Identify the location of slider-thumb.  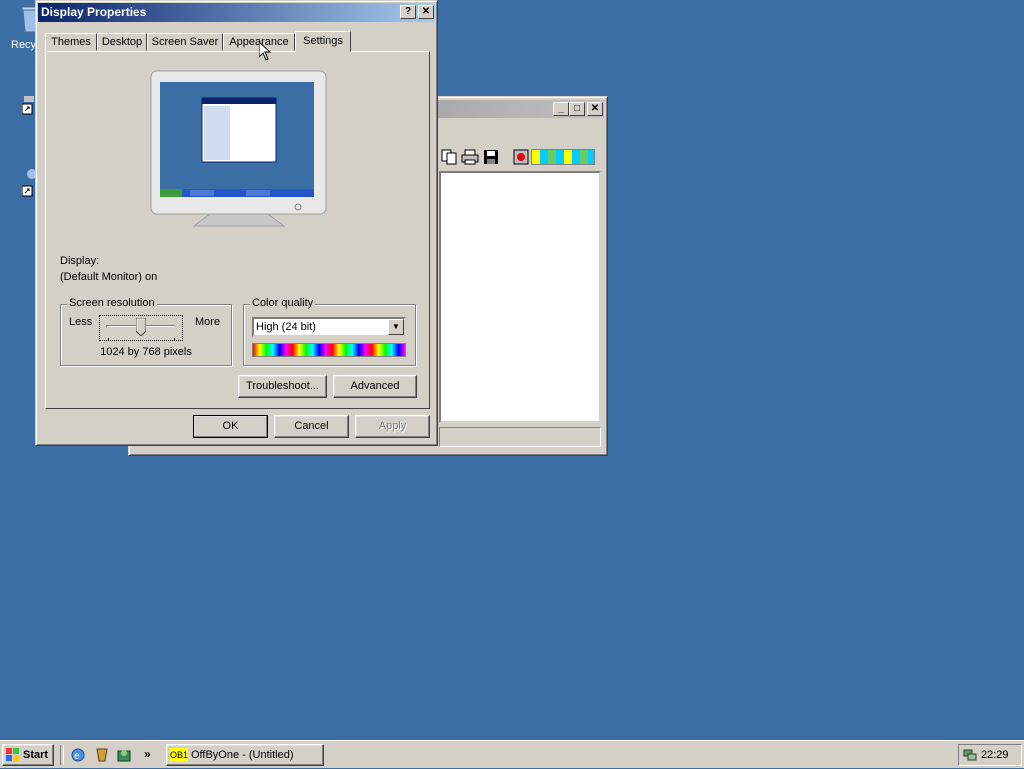
(141, 327).